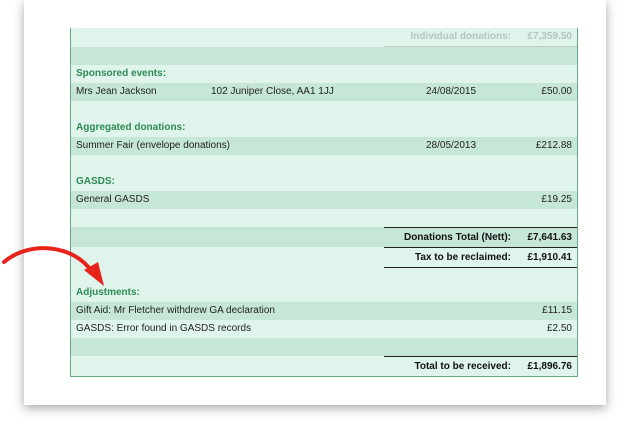 This screenshot has width=640, height=435. I want to click on red-curved-arrow-icon, so click(53, 266).